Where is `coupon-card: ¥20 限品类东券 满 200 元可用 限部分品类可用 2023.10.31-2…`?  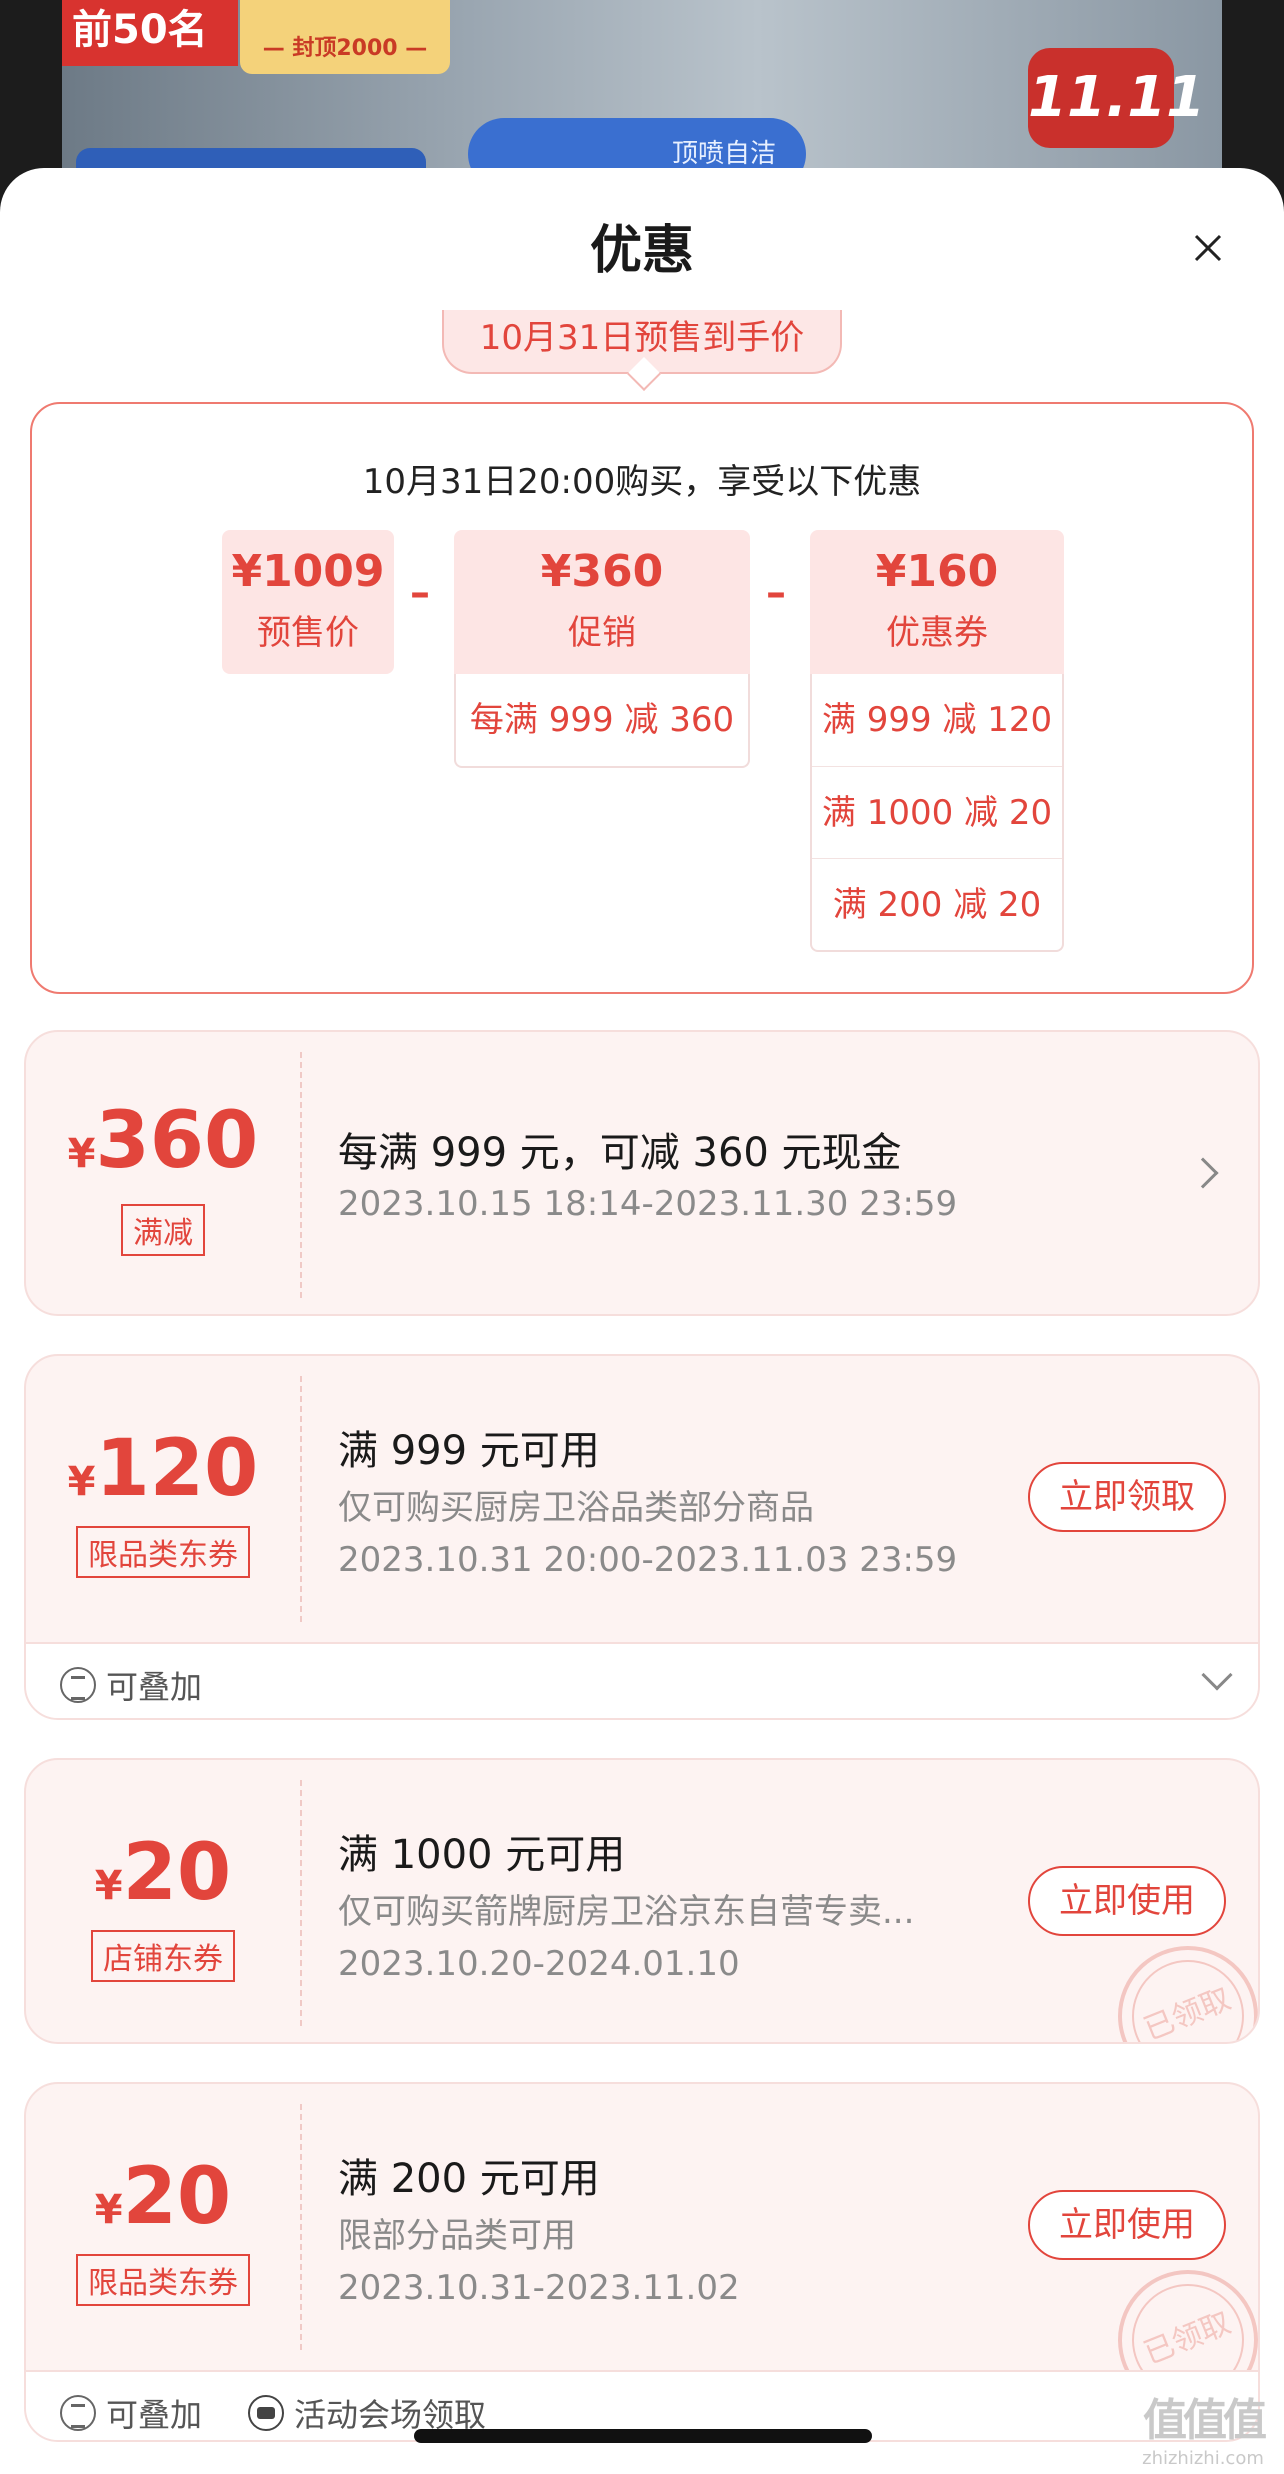 coupon-card: ¥20 限品类东券 满 200 元可用 限部分品类可用 2023.10.31-2… is located at coordinates (642, 2262).